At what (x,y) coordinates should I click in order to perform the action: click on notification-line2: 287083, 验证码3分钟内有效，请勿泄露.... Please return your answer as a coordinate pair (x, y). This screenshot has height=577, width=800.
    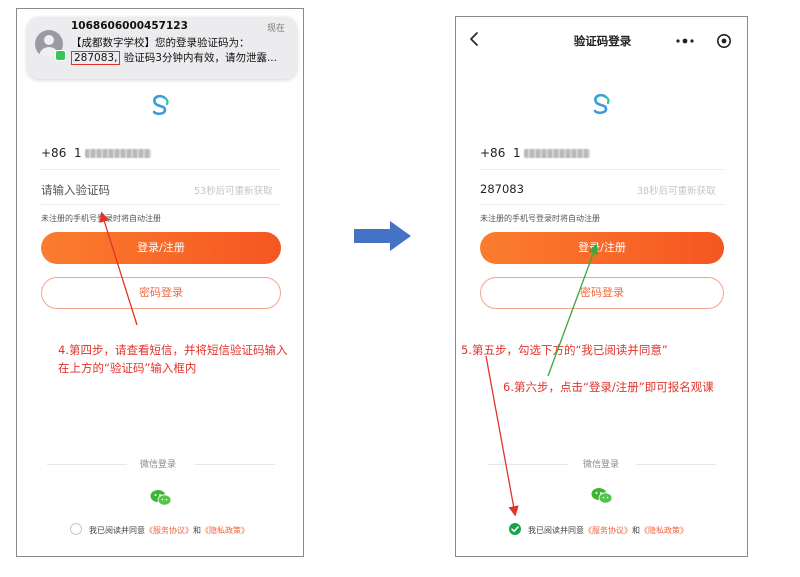
    Looking at the image, I should click on (174, 57).